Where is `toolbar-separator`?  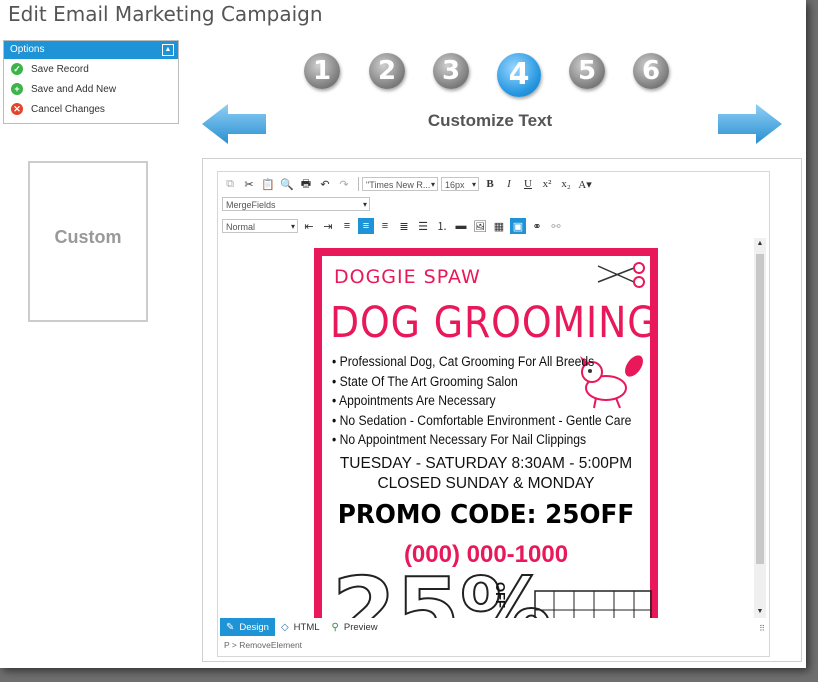 toolbar-separator is located at coordinates (358, 184).